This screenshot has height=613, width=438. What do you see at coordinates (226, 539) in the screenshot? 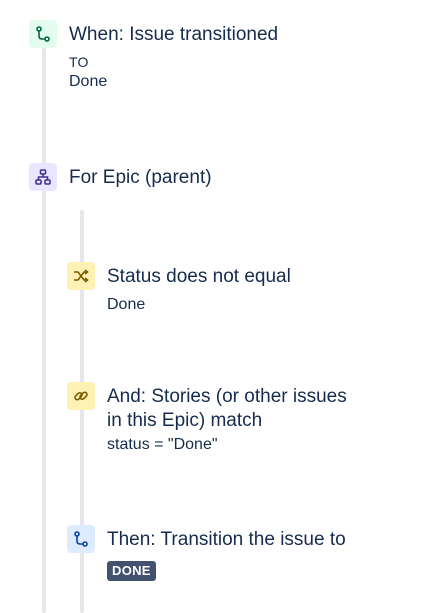
I see `action-title: Then: Transition the issue to` at bounding box center [226, 539].